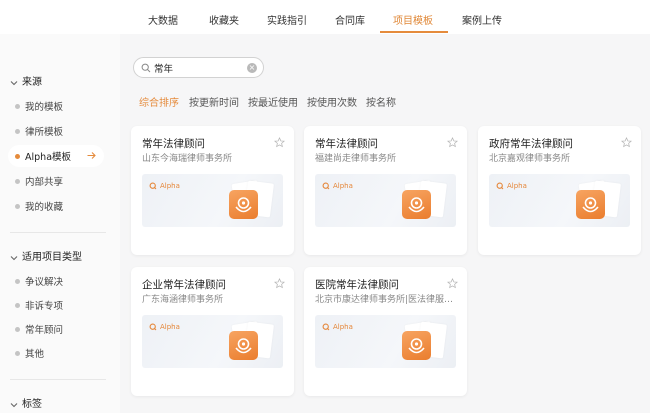 The height and width of the screenshot is (413, 650). What do you see at coordinates (44, 132) in the screenshot?
I see `sidebar-item-label: 律所模板` at bounding box center [44, 132].